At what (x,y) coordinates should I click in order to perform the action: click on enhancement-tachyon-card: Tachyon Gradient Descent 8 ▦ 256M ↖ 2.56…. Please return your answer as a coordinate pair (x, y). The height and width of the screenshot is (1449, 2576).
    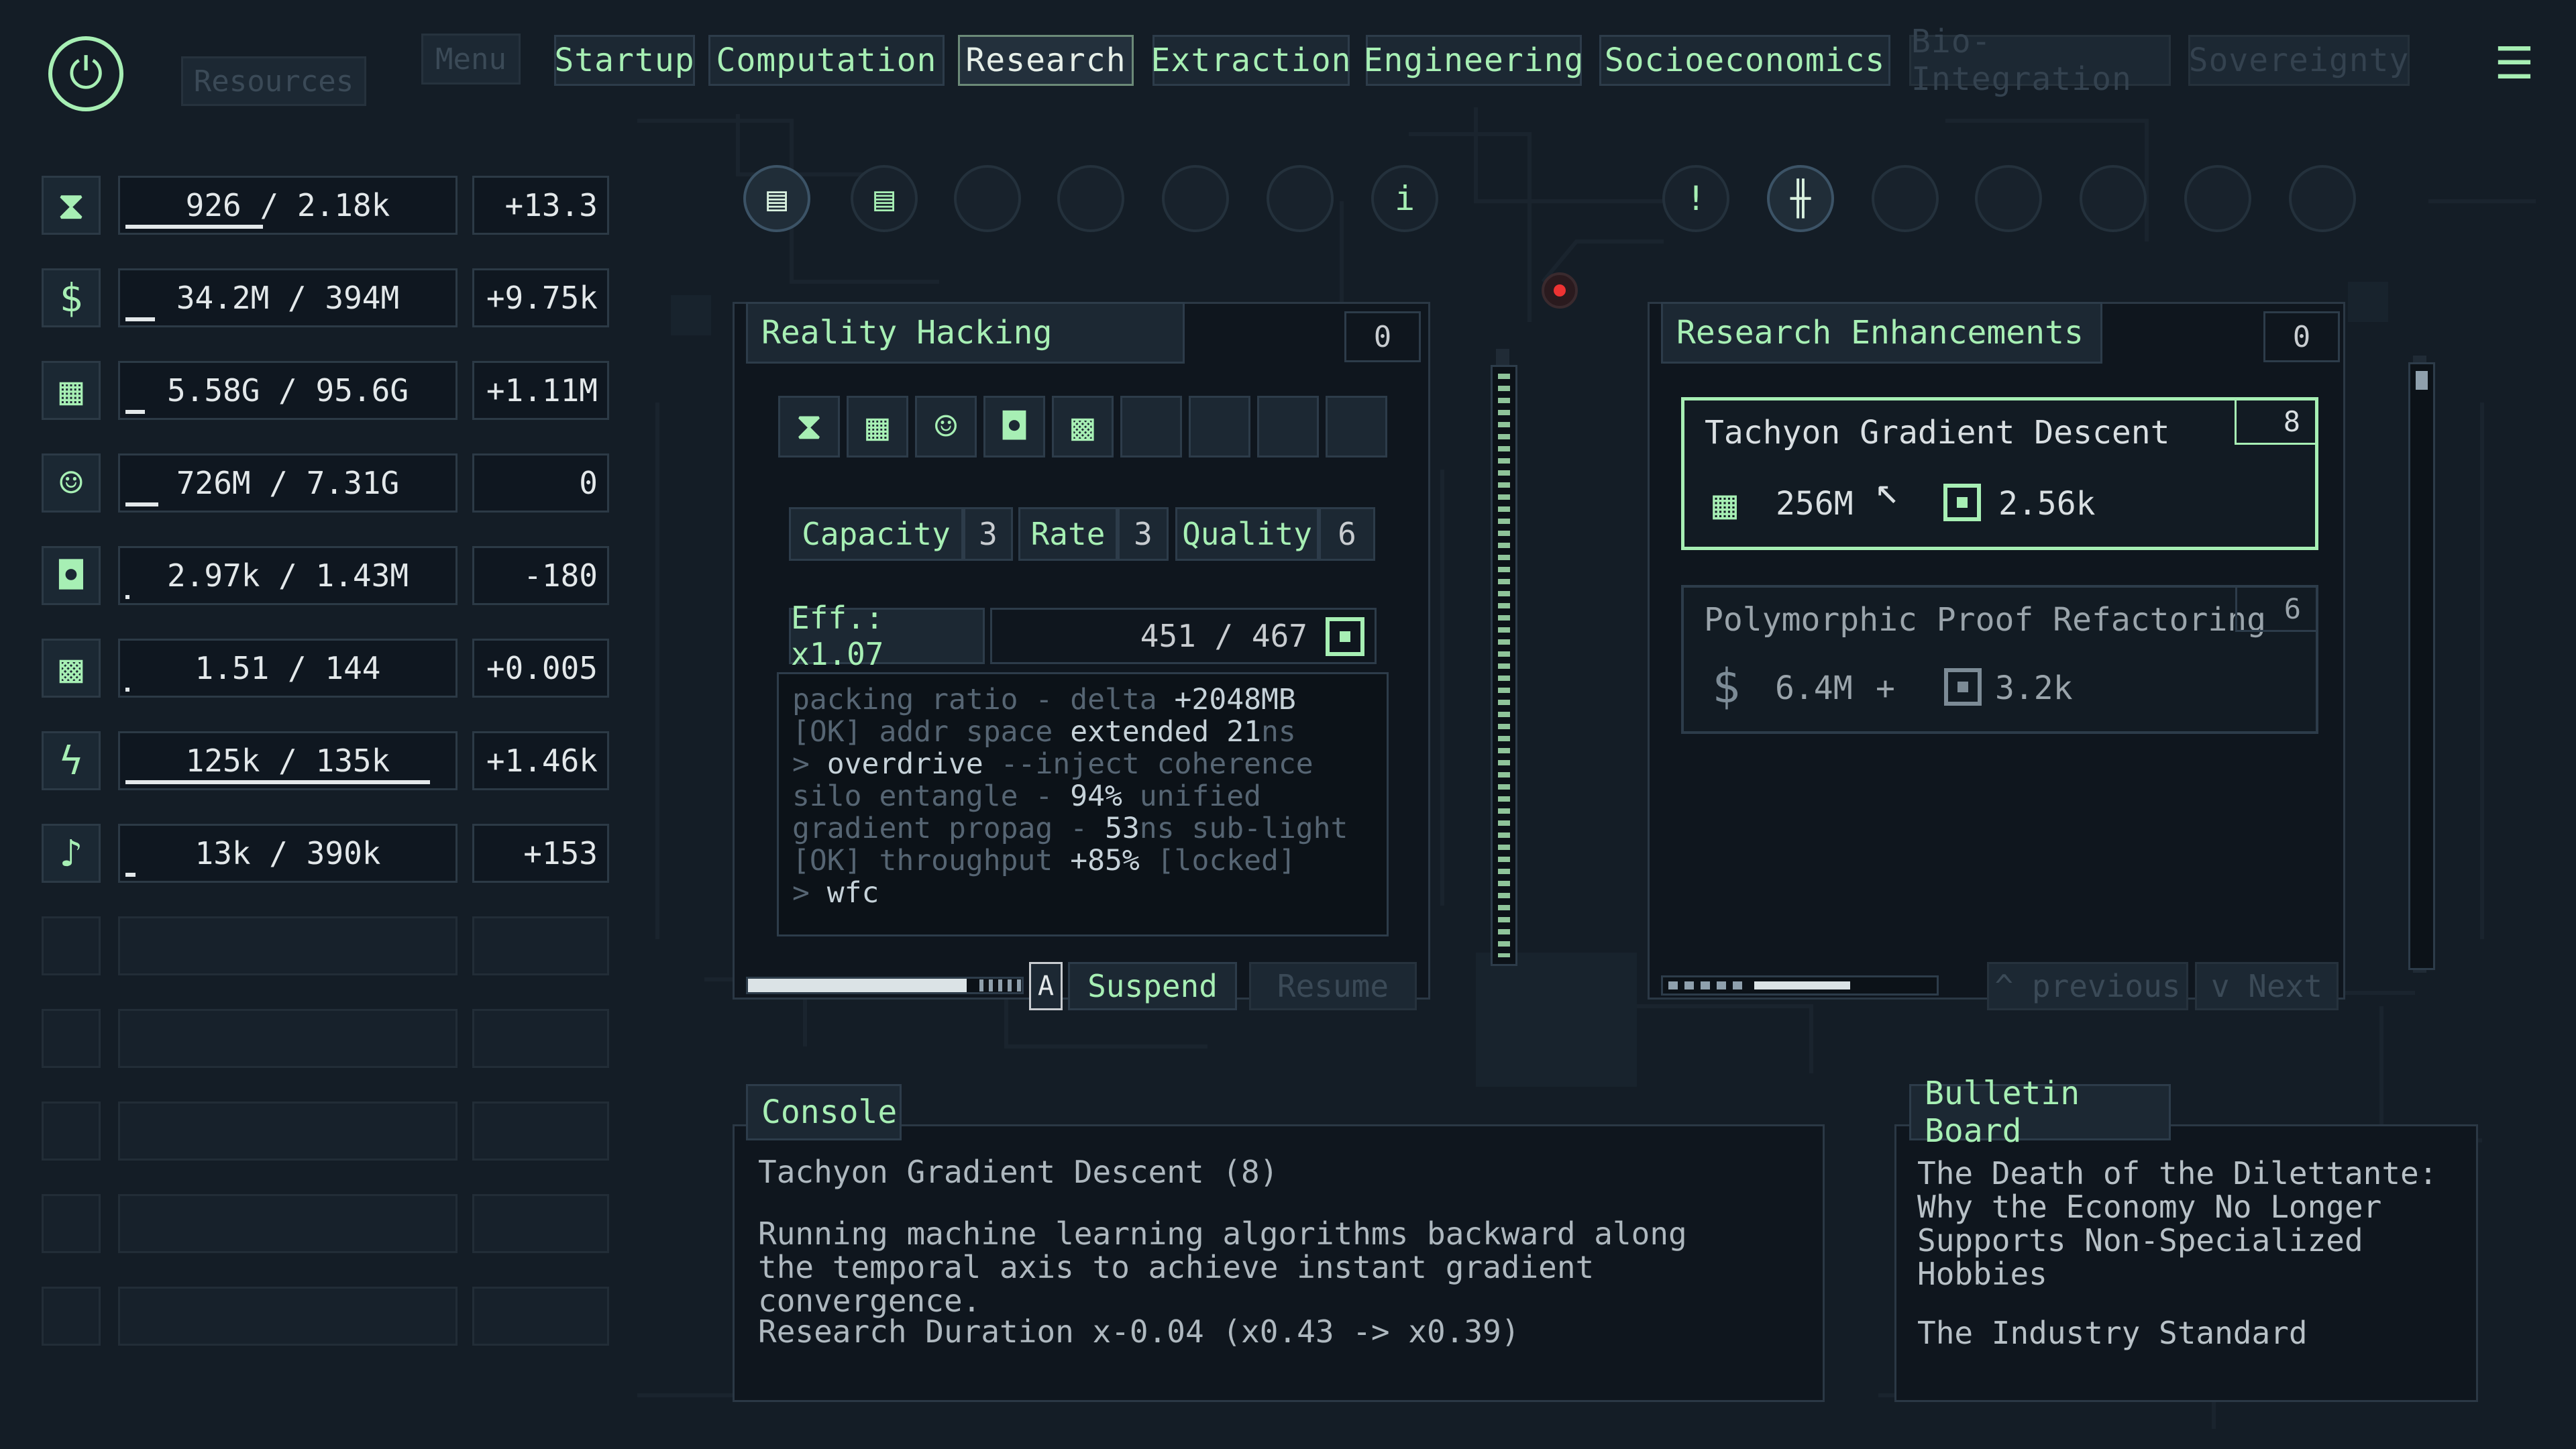
    Looking at the image, I should click on (1999, 473).